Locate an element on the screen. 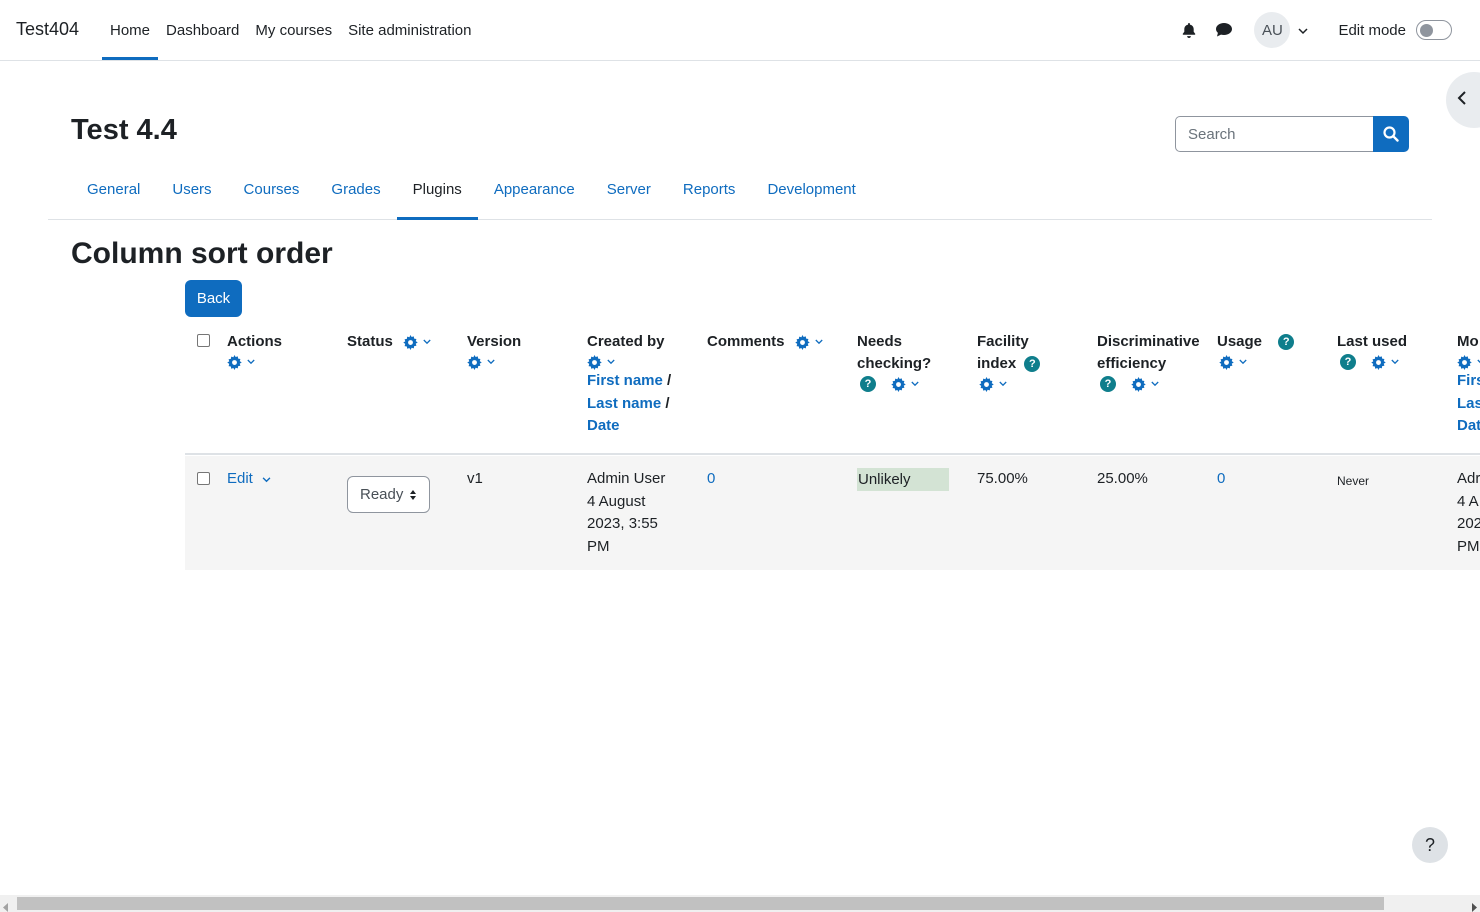 This screenshot has width=1480, height=912. open-block-drawer-button is located at coordinates (1463, 100).